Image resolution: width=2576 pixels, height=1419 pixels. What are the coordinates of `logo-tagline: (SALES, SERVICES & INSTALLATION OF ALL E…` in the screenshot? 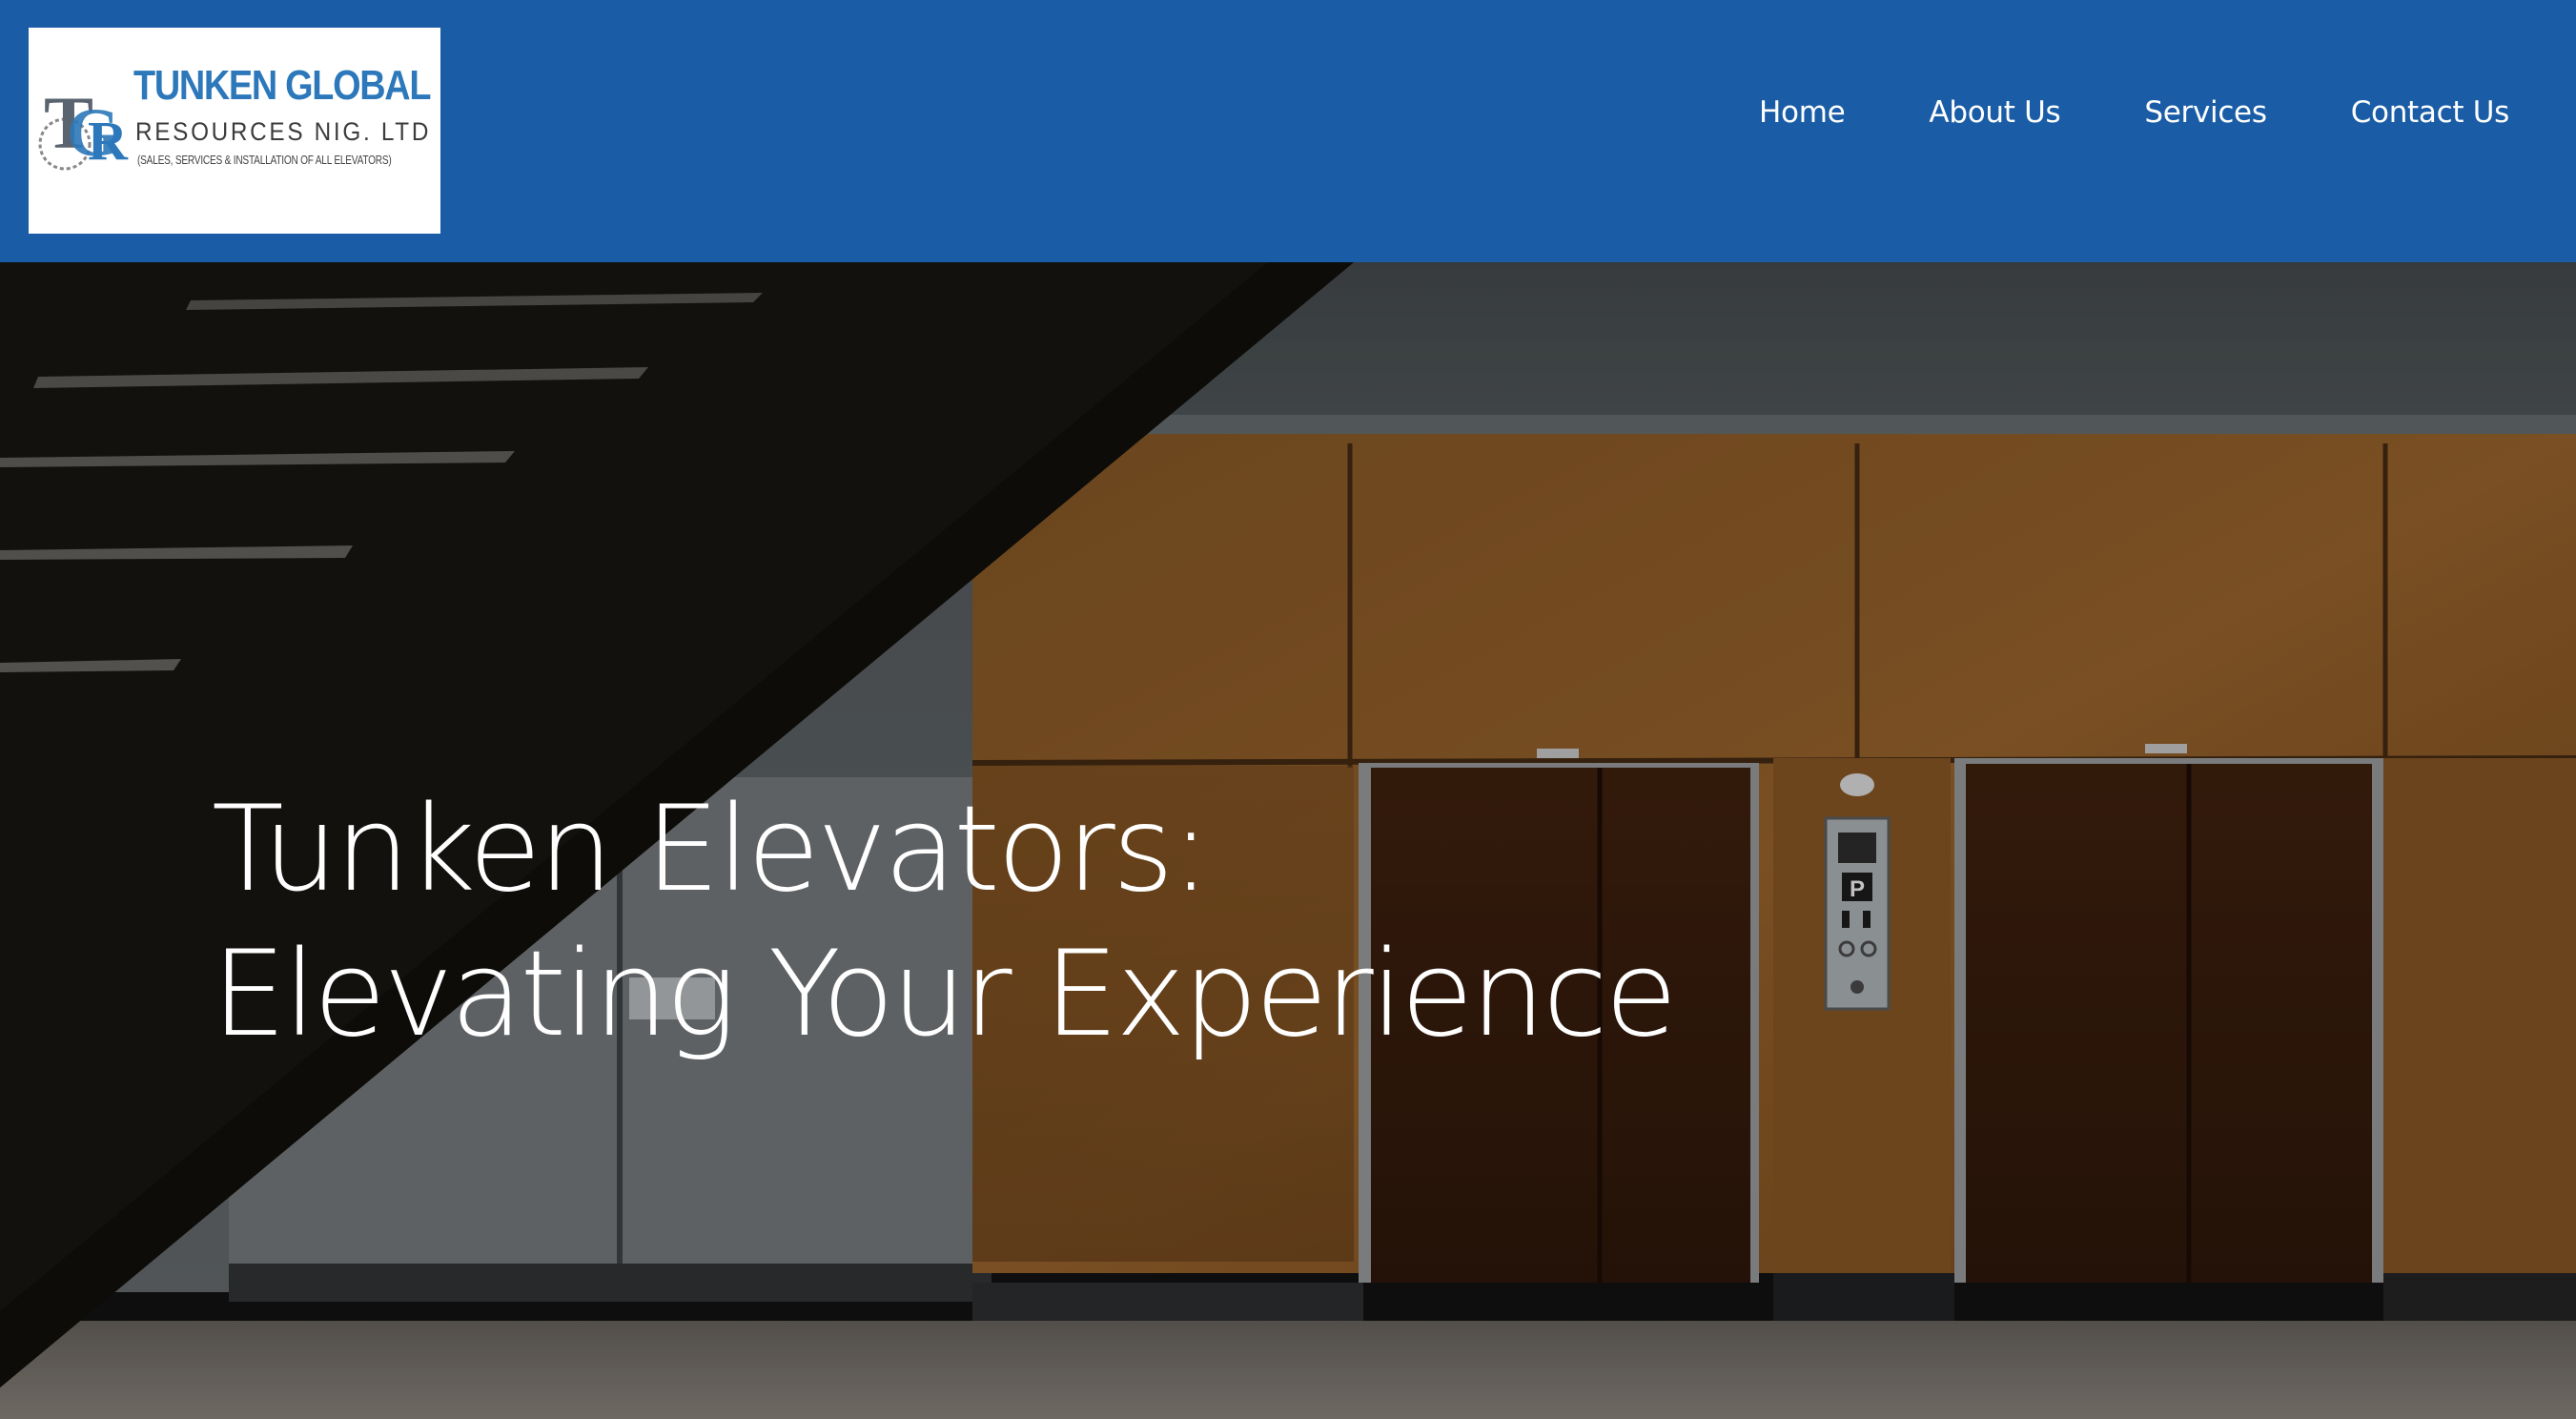 It's located at (264, 160).